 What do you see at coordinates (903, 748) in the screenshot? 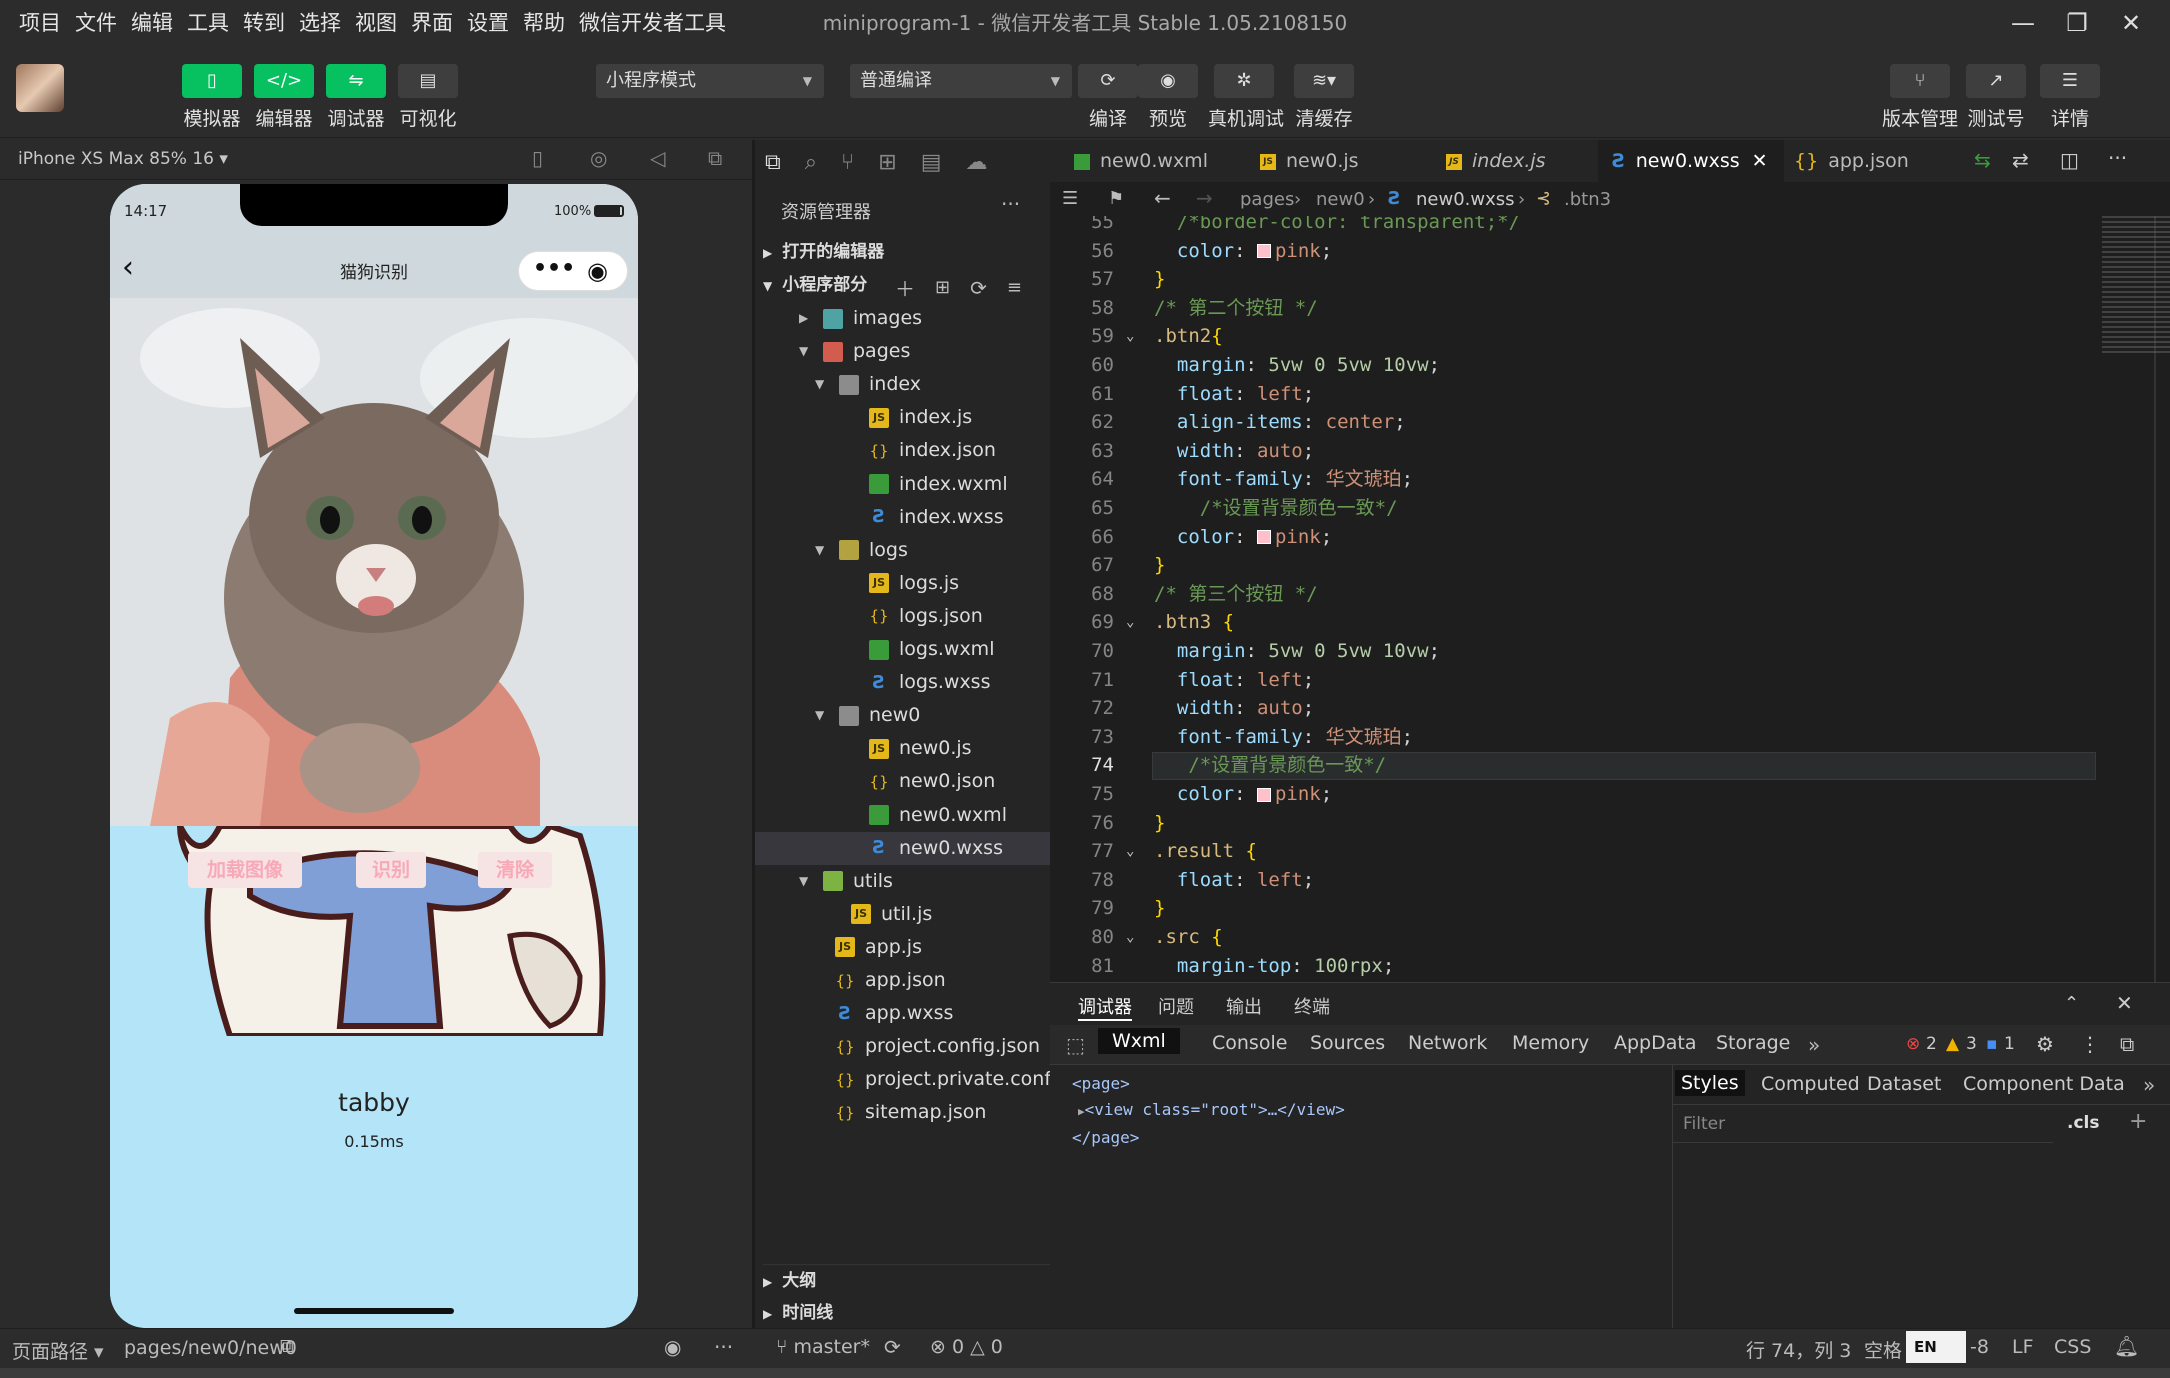
I see `tree-file: JS new0.js` at bounding box center [903, 748].